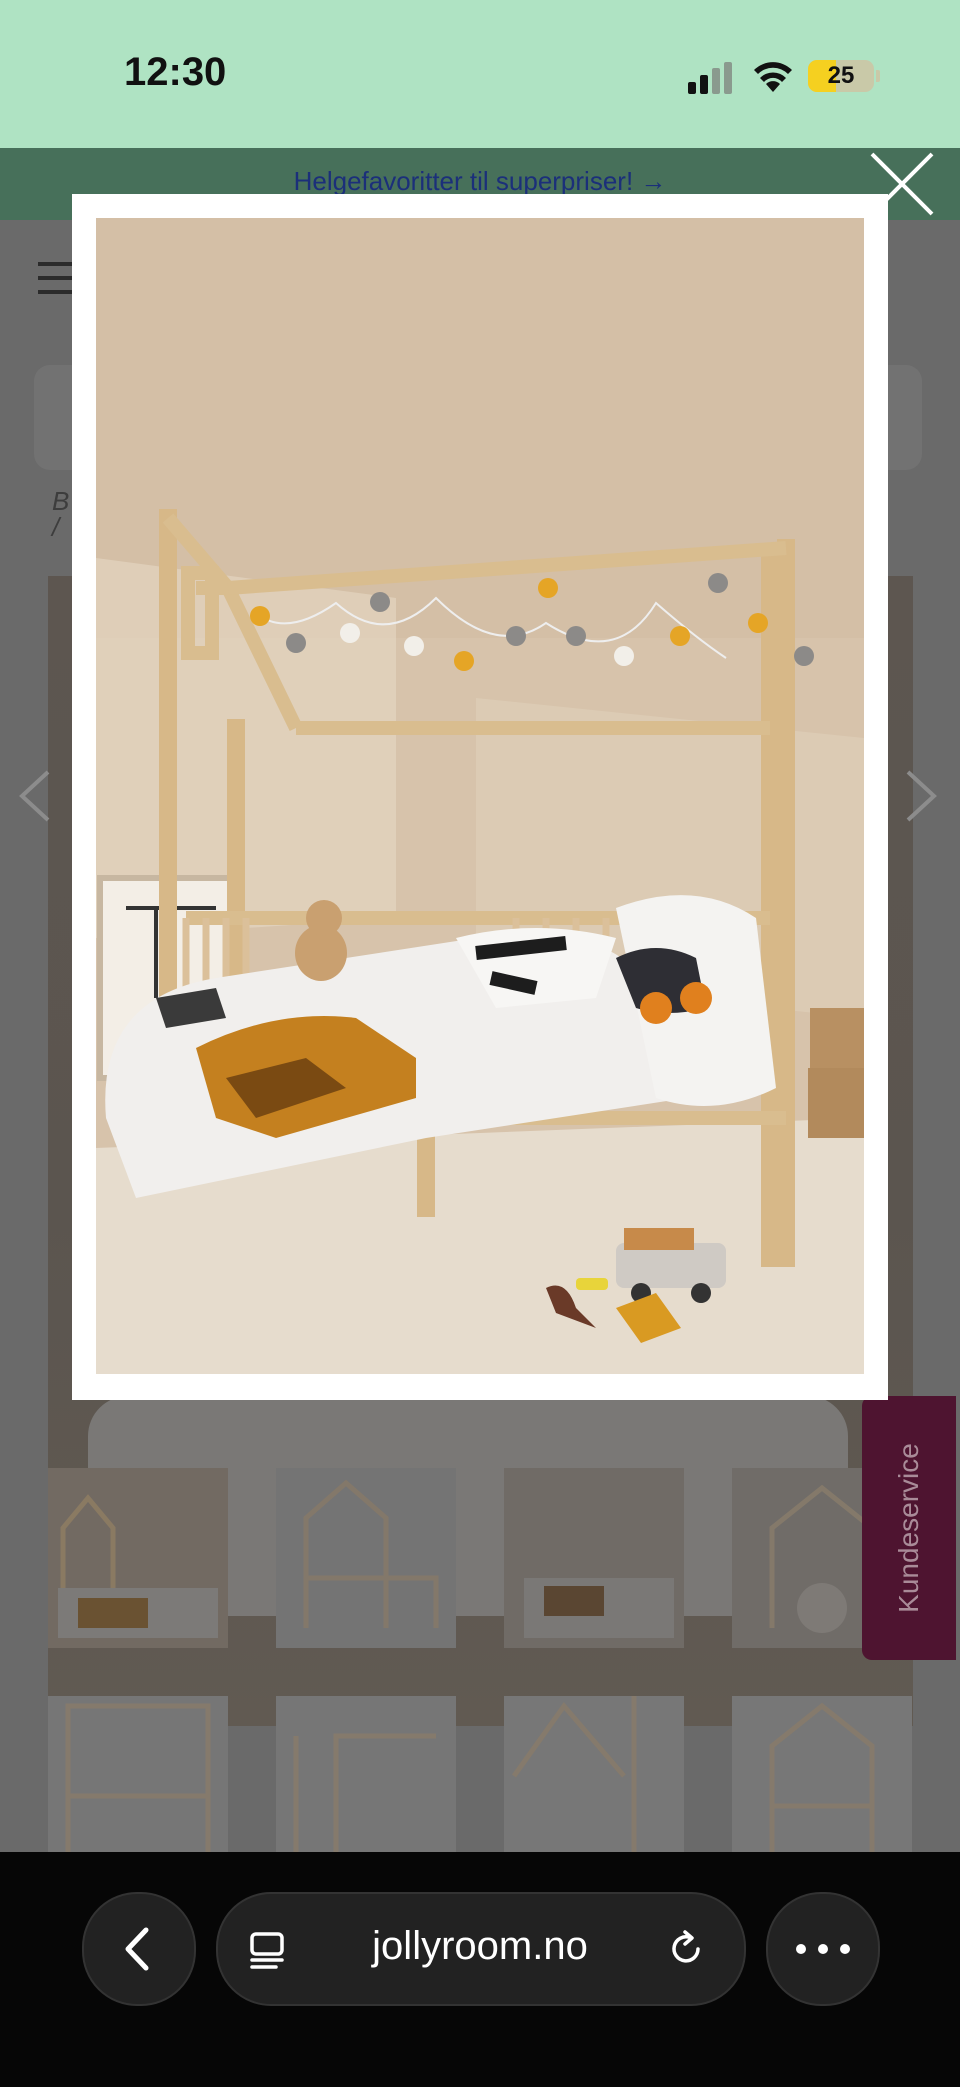  I want to click on customer-service-label: Kundeservice, so click(908, 1528).